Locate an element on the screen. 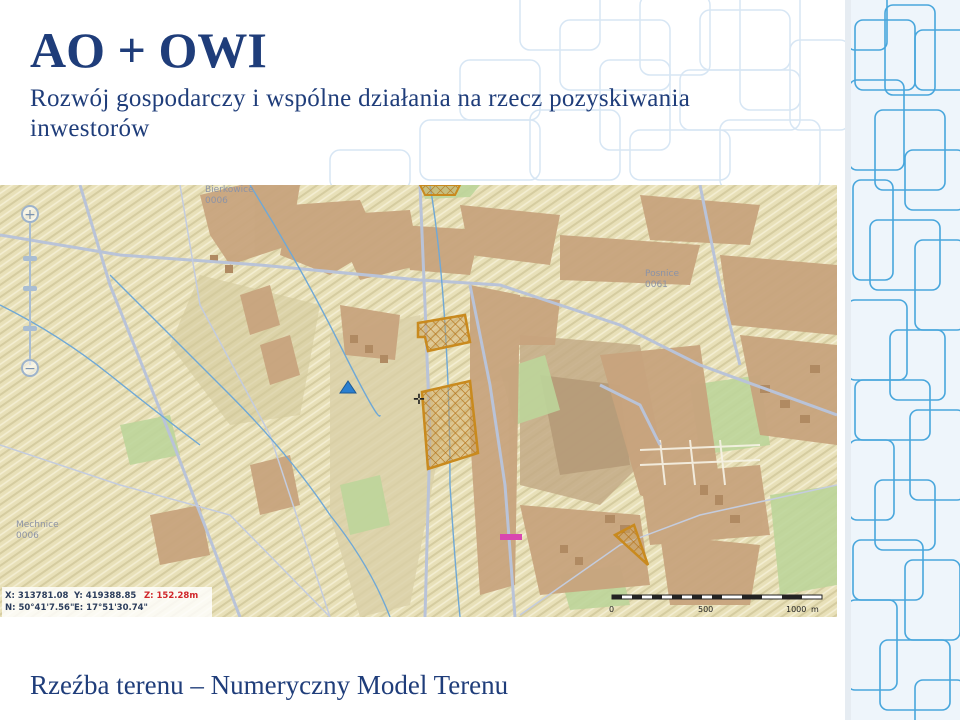 The image size is (960, 720). slide-caption: Rzeźba terenu – Numeryczny Model Terenu is located at coordinates (269, 685).